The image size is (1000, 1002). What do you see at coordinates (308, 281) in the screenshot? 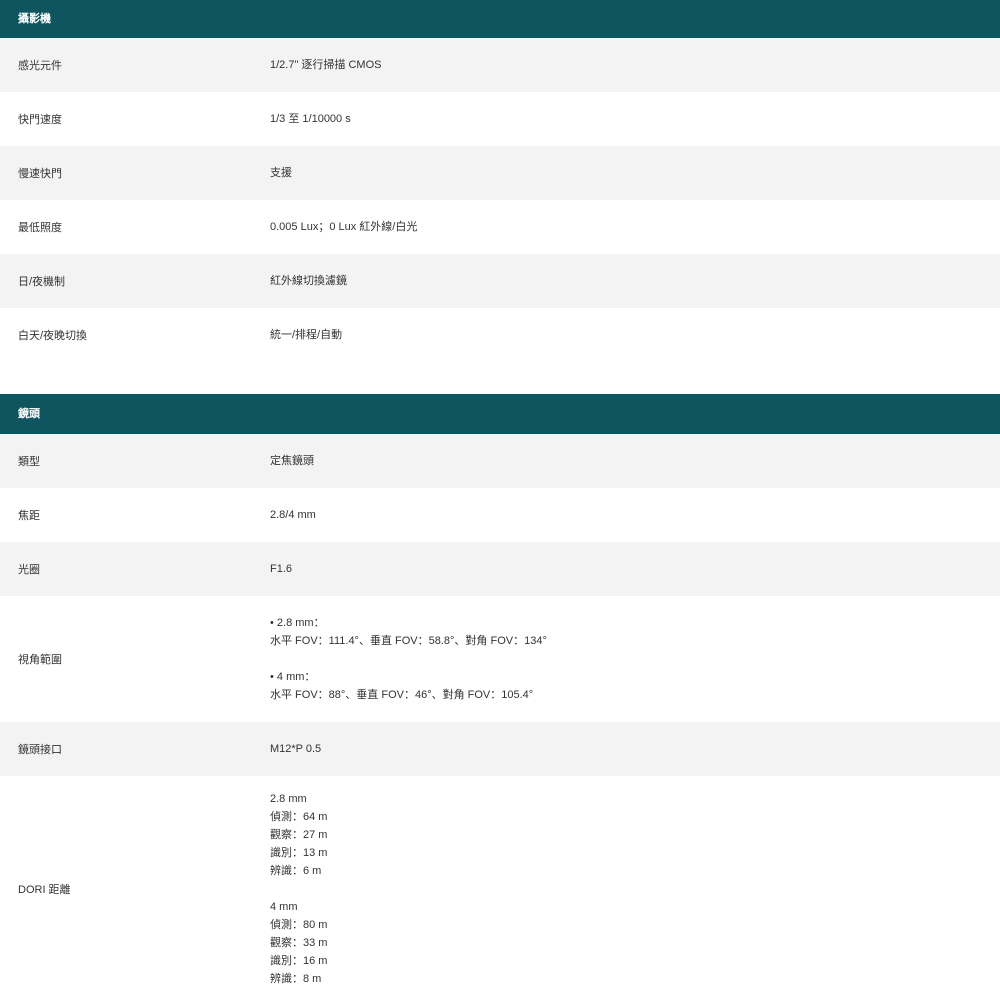
I see `spec-value: 紅外線切換濾鏡` at bounding box center [308, 281].